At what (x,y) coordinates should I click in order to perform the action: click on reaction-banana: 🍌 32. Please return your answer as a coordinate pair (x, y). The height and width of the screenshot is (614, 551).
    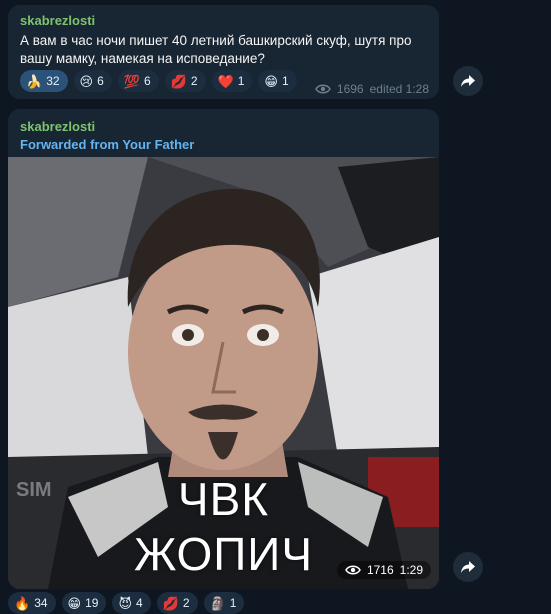
    Looking at the image, I should click on (44, 81).